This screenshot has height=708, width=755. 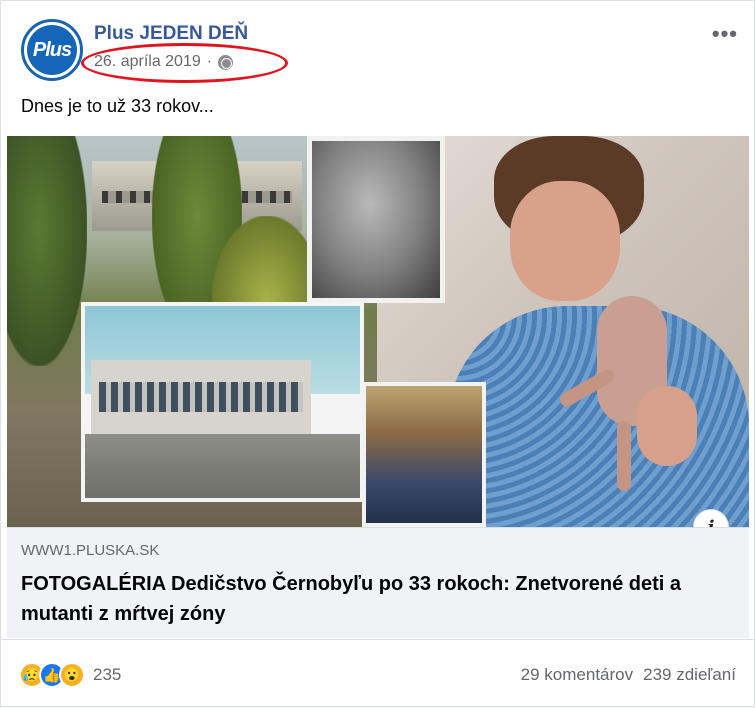 I want to click on reaction-count: 235, so click(x=107, y=674).